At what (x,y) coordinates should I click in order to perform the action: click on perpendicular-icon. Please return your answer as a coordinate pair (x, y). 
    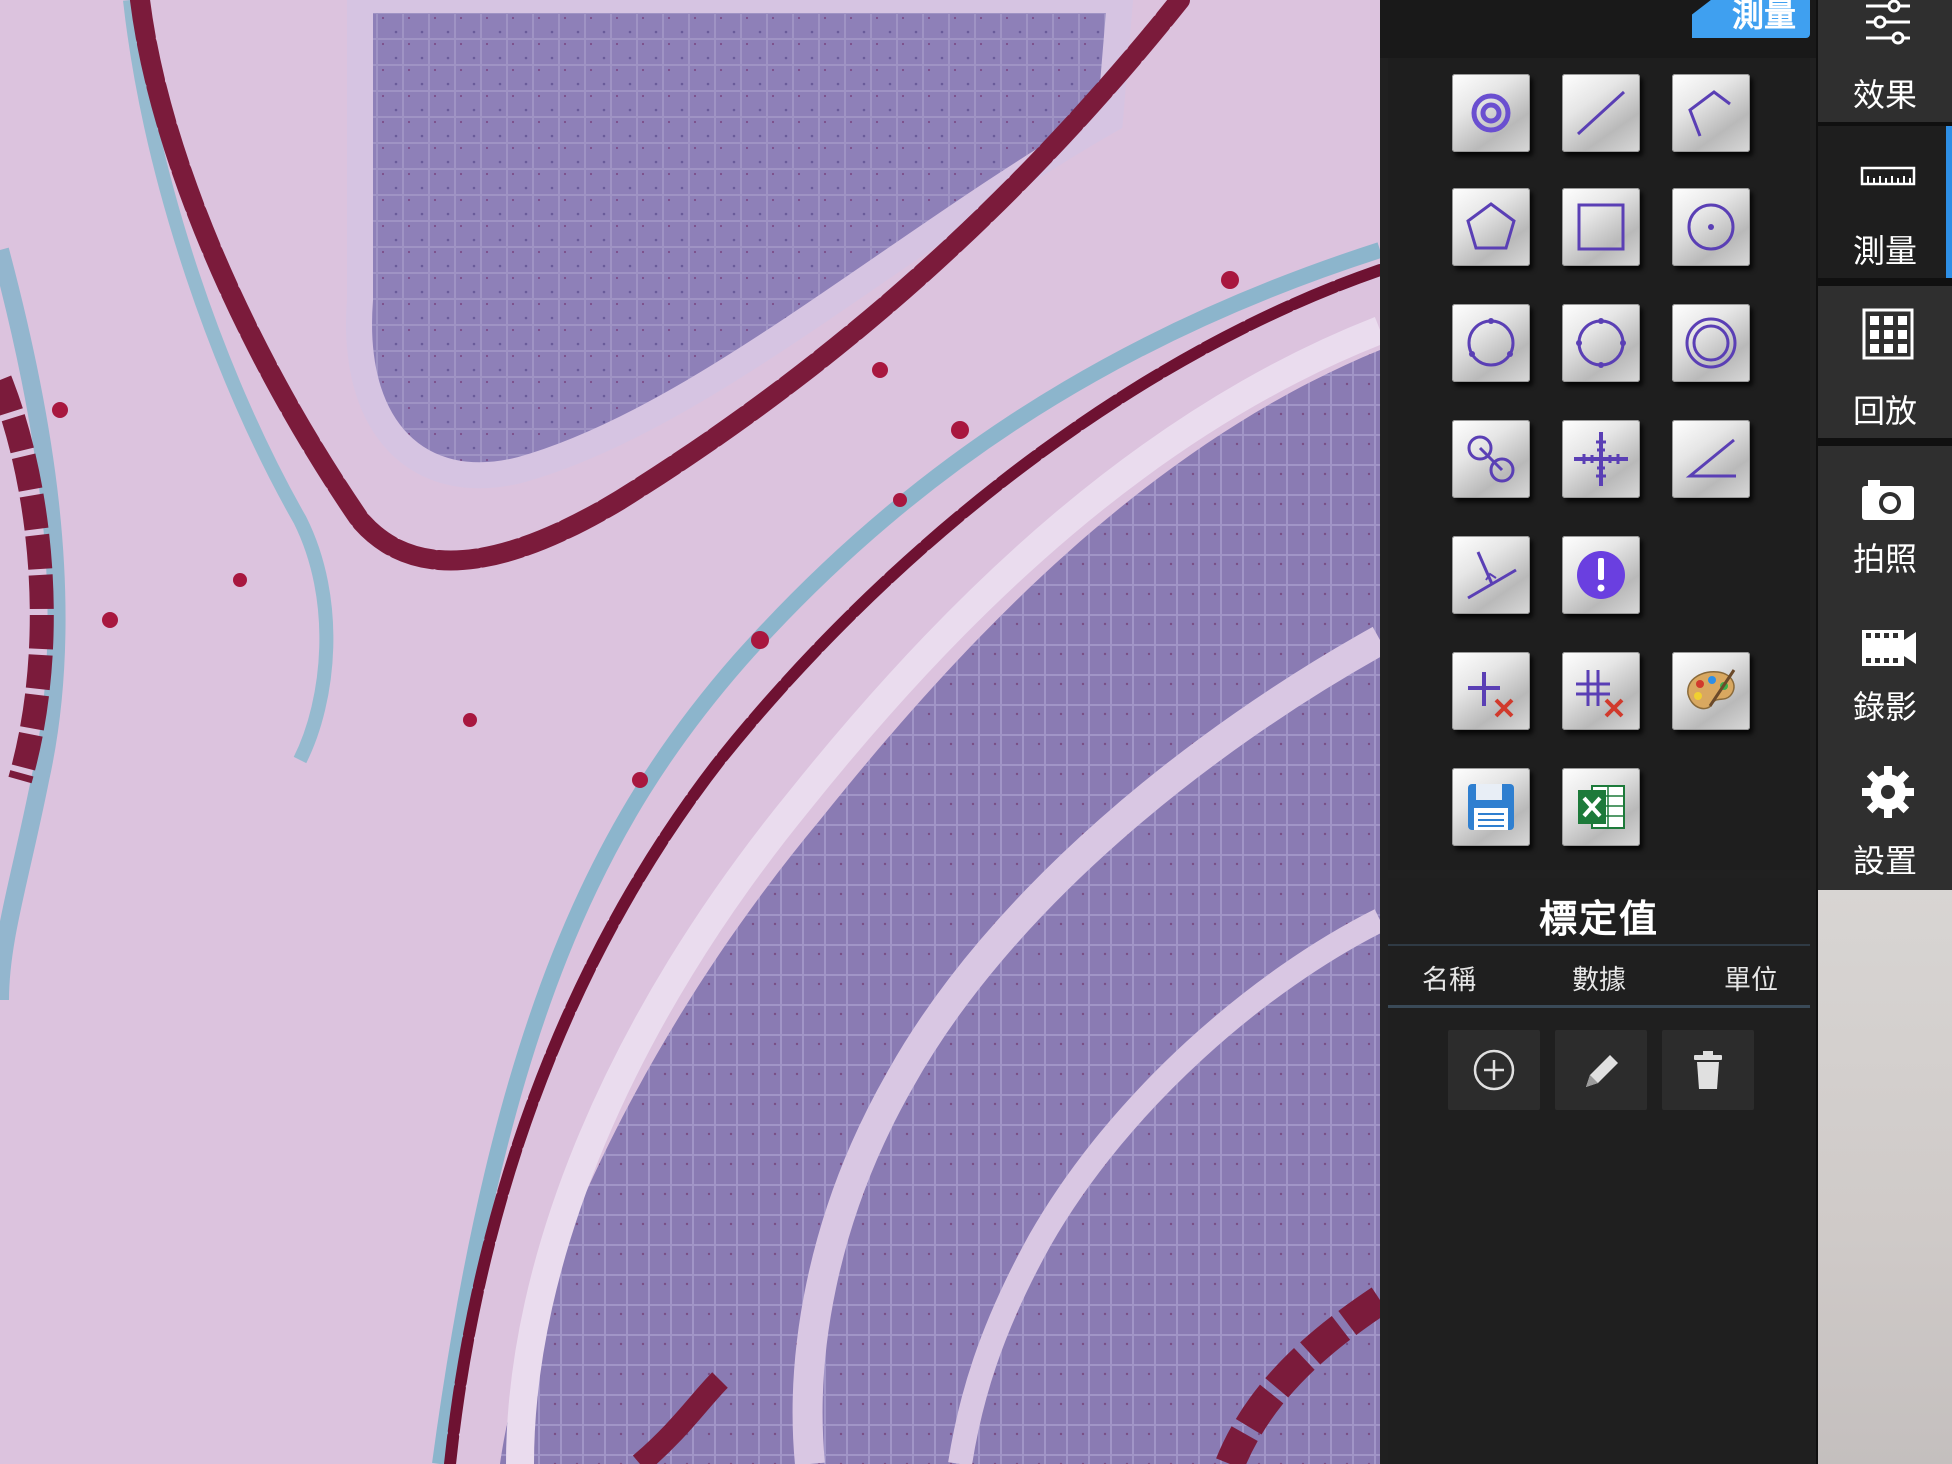
    Looking at the image, I should click on (1492, 575).